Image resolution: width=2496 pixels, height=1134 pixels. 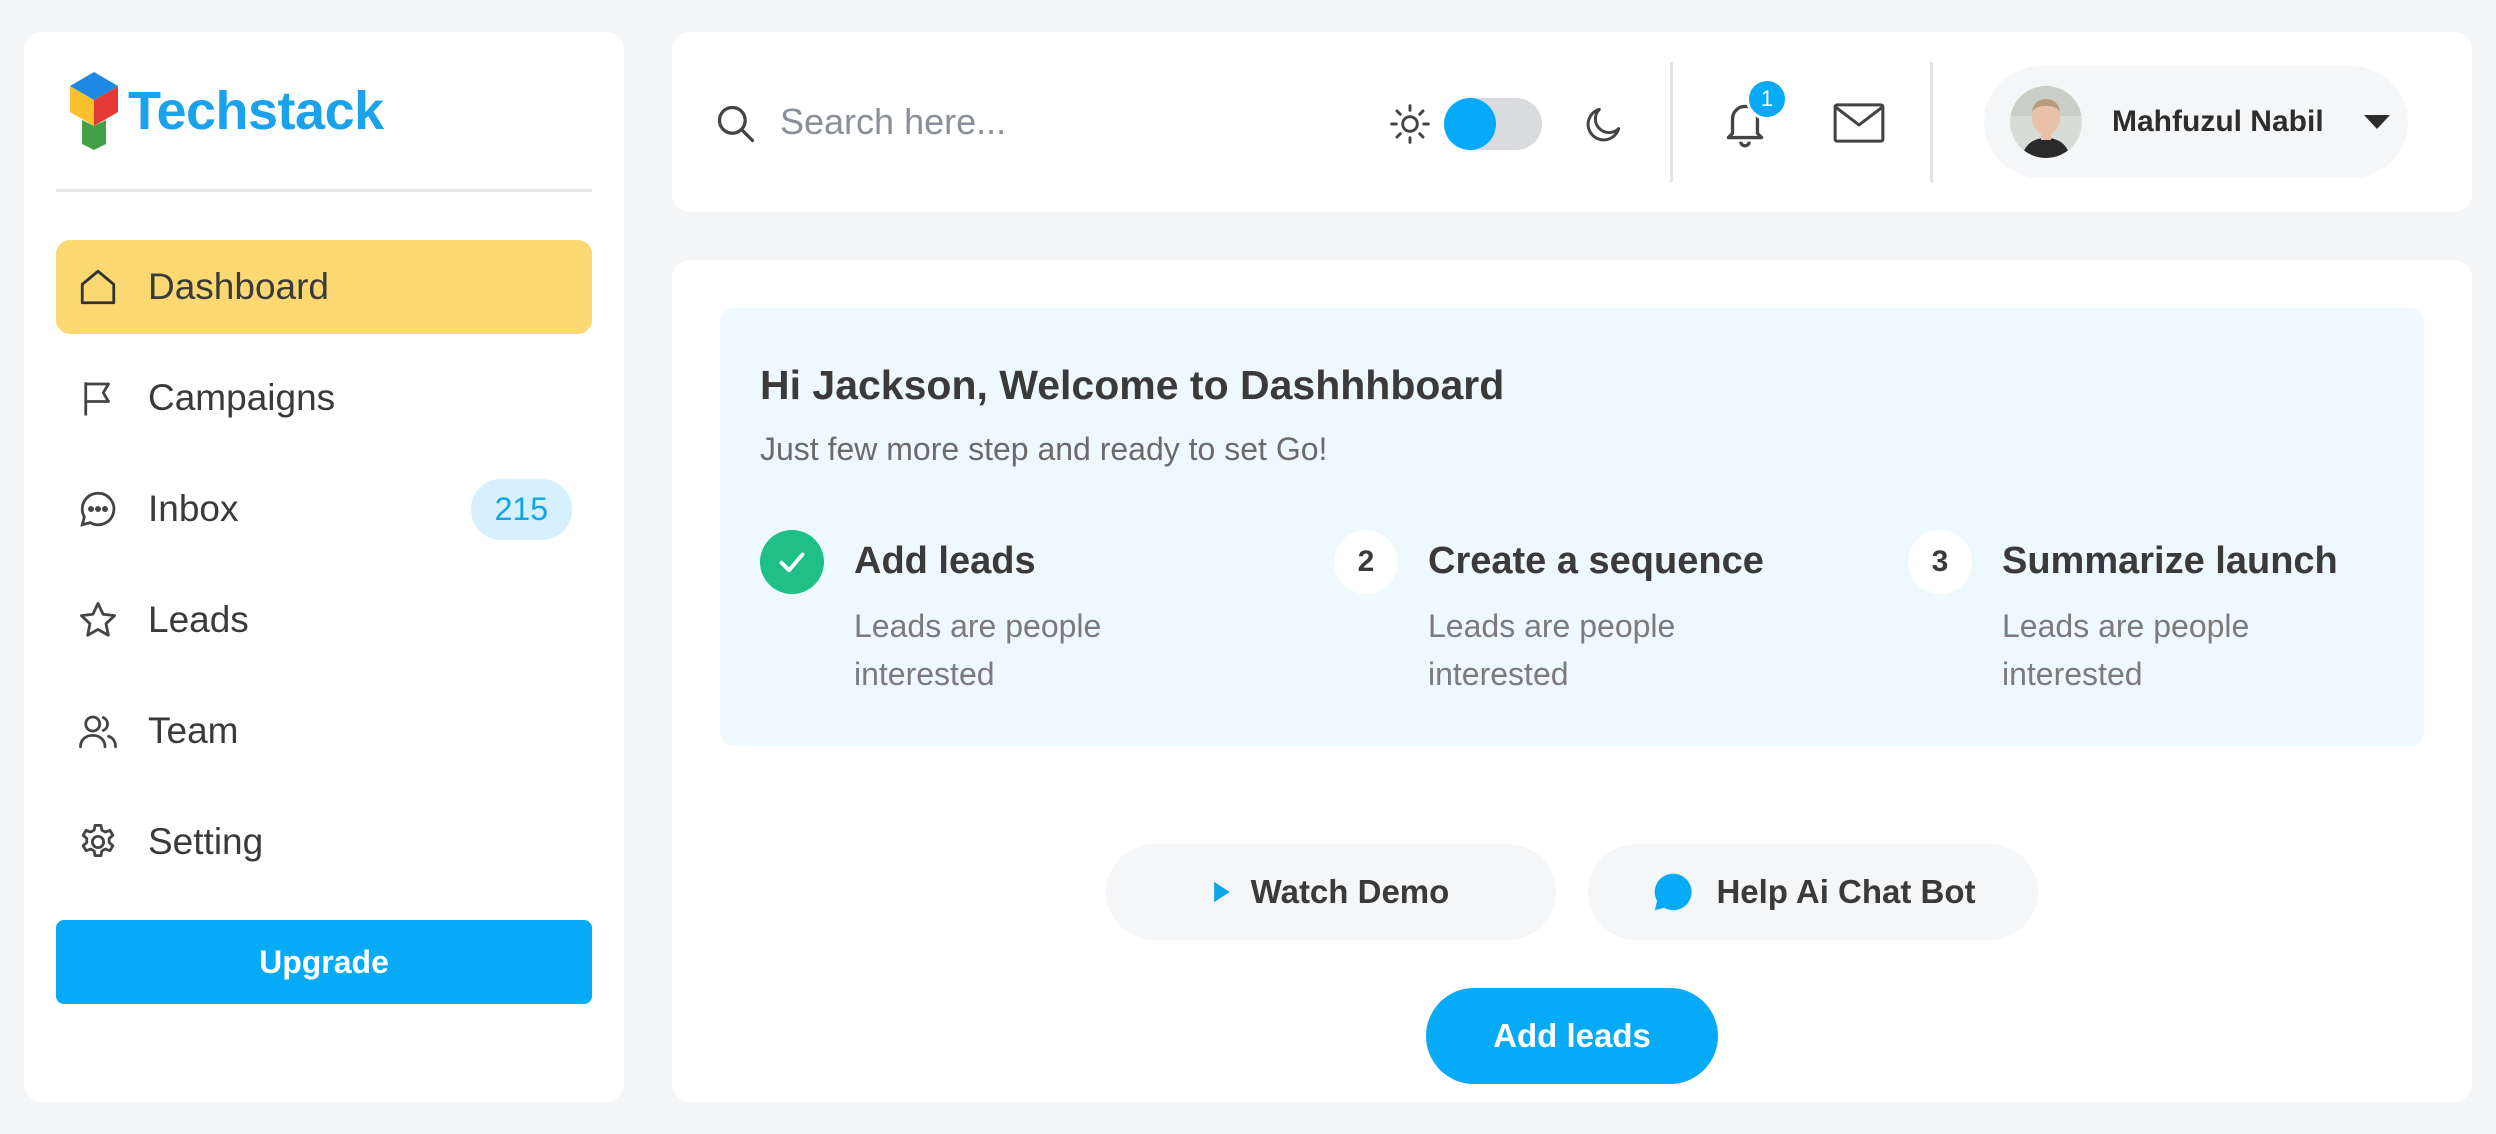 What do you see at coordinates (206, 841) in the screenshot?
I see `sidebar-item-label: Setting` at bounding box center [206, 841].